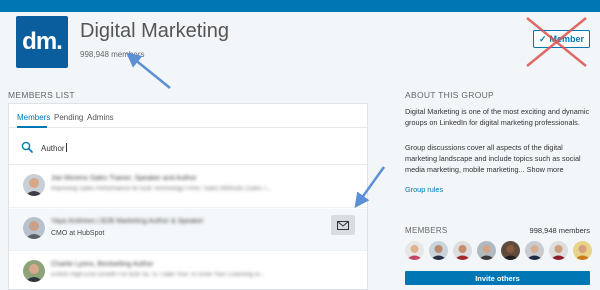 This screenshot has height=290, width=600. Describe the element at coordinates (300, 6) in the screenshot. I see `top-navigation-bar` at that location.